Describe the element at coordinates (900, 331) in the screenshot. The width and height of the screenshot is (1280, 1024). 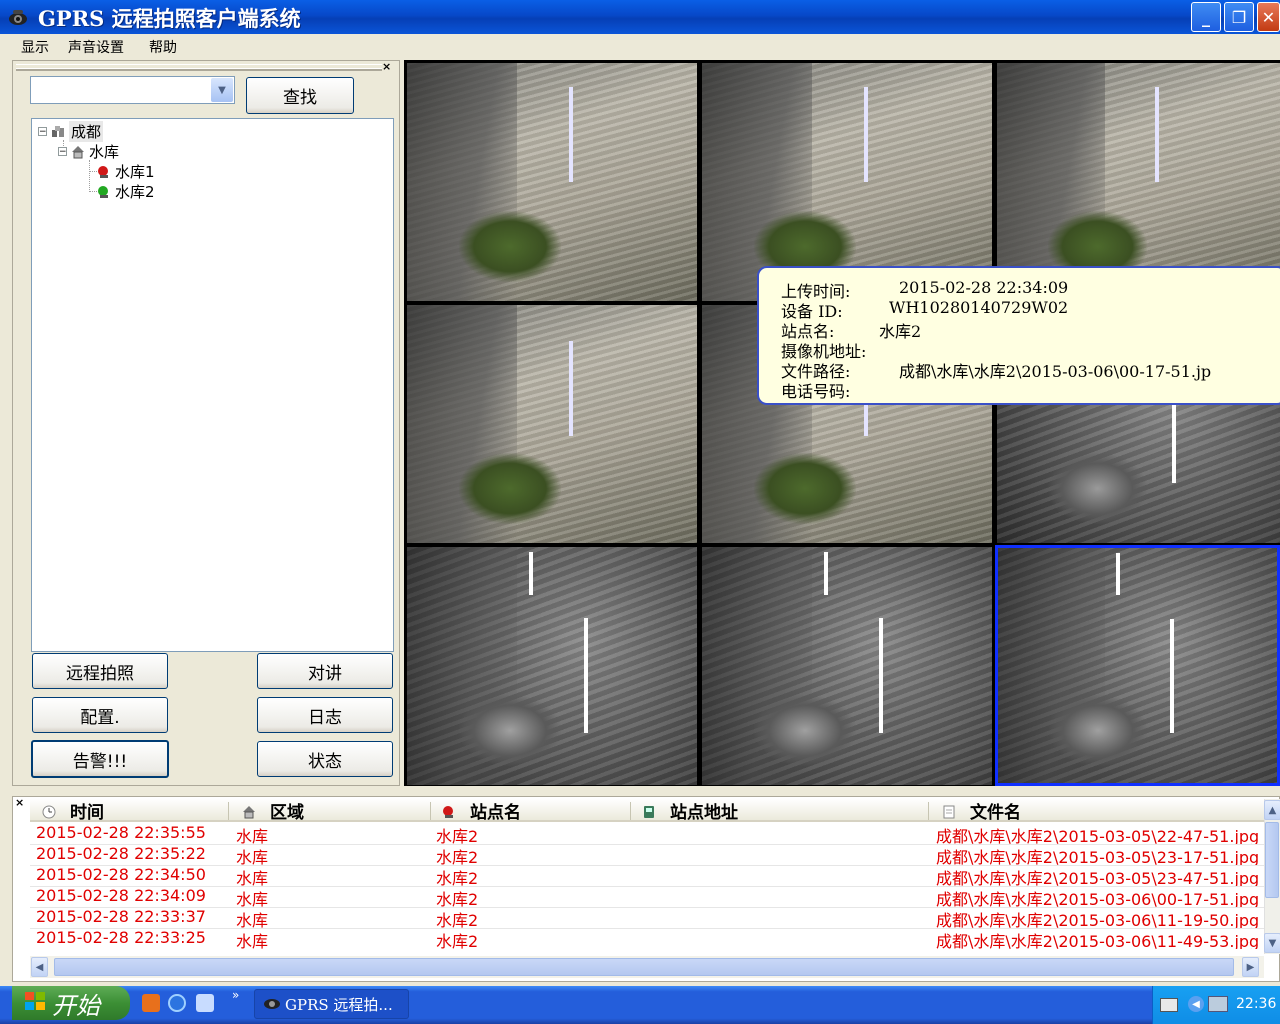
I see `tooltip-station: 水库2` at that location.